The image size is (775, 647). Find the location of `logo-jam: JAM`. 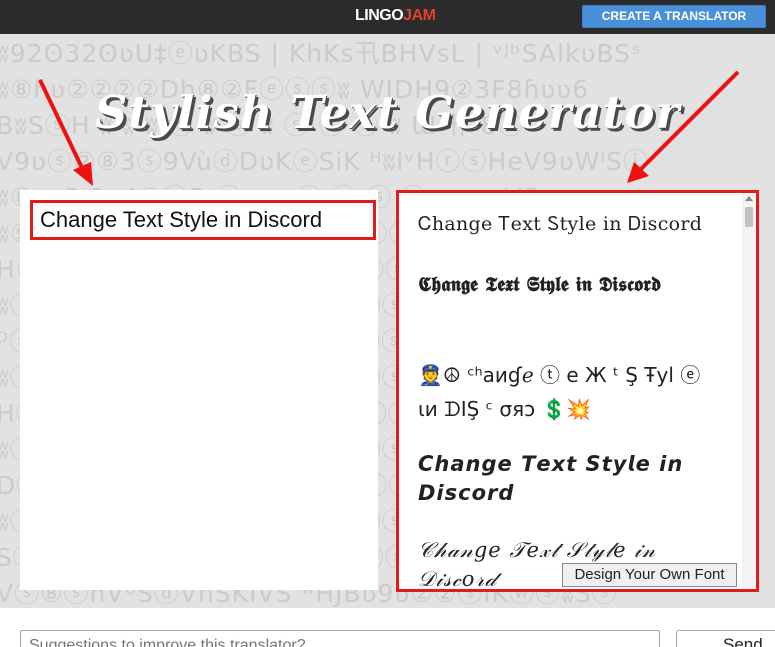

logo-jam: JAM is located at coordinates (419, 15).